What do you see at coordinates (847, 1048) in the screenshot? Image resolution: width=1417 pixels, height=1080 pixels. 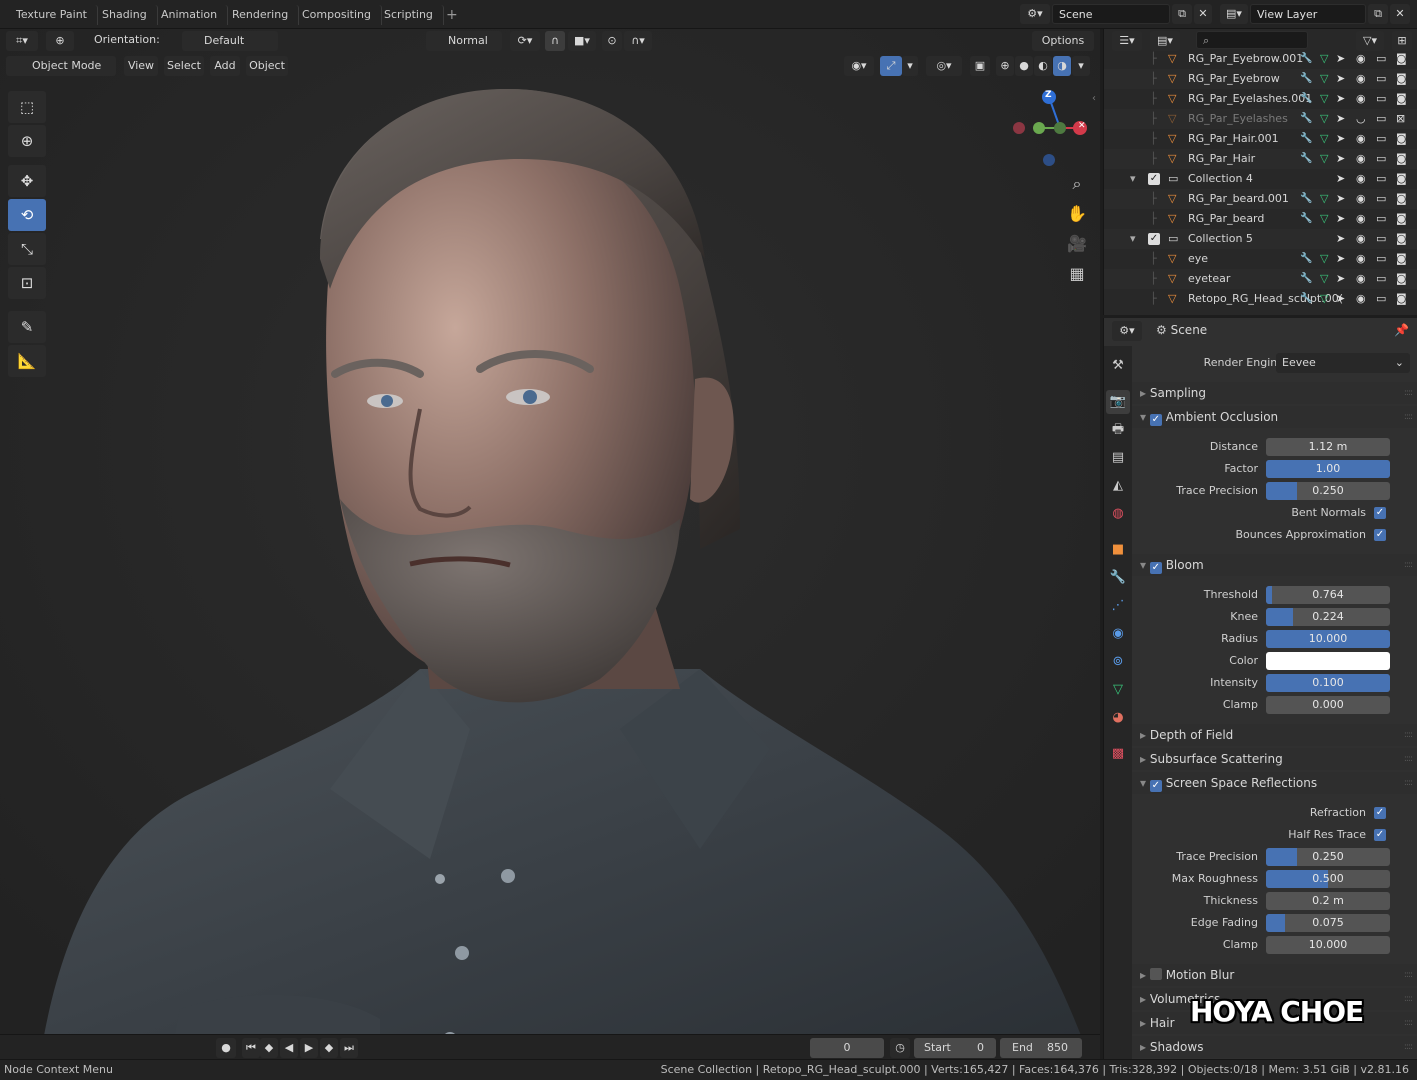 I see `current-frame-field: 0` at bounding box center [847, 1048].